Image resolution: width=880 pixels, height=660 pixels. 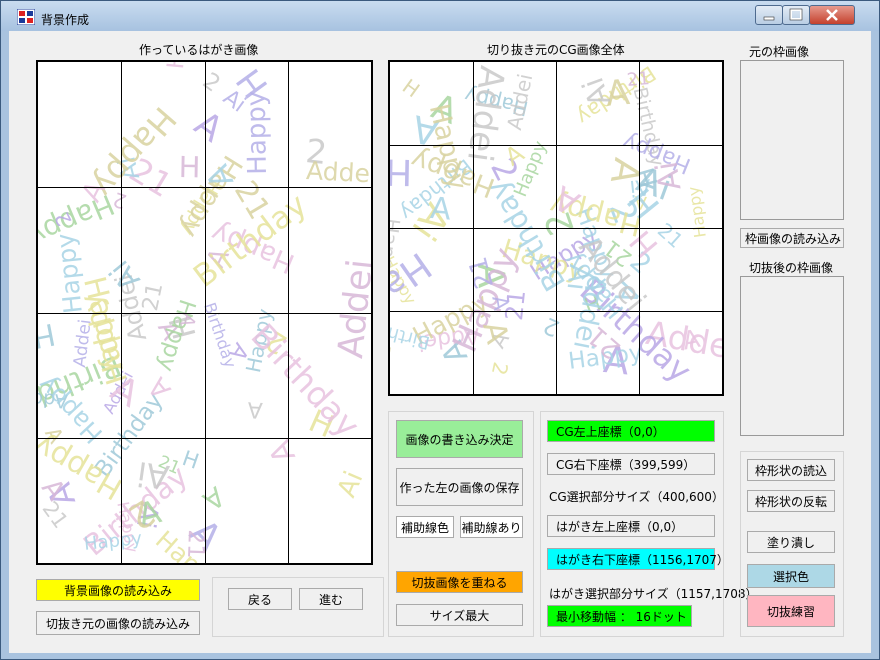 I want to click on maximize-icon, so click(x=796, y=14).